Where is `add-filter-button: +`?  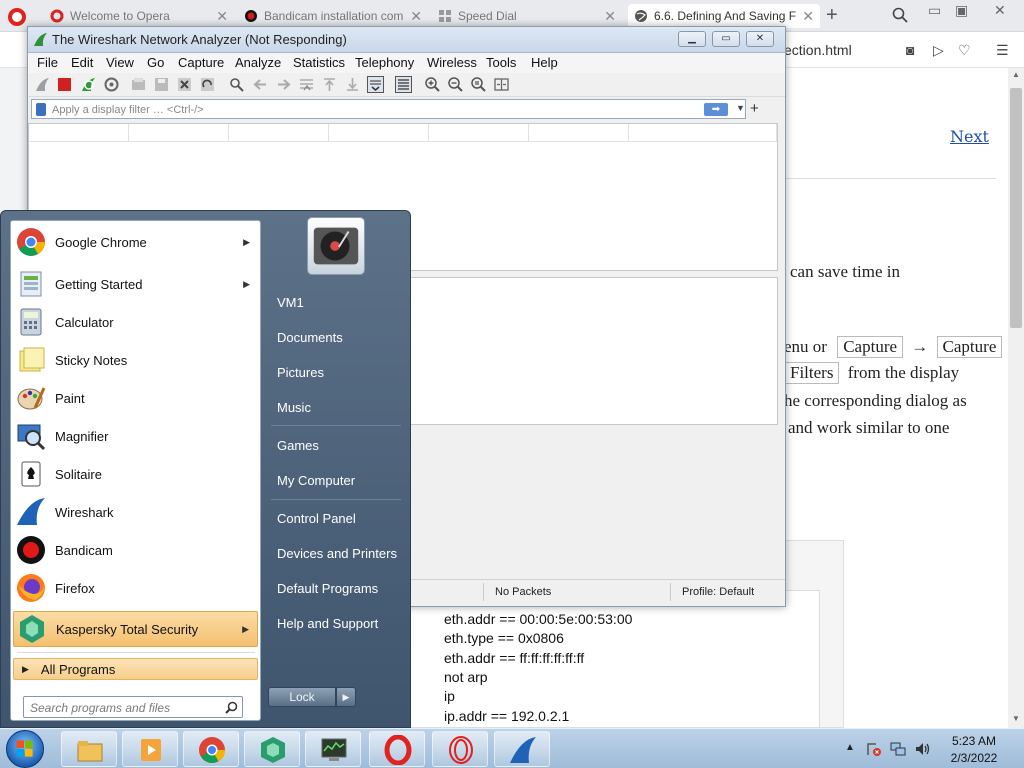
add-filter-button: + is located at coordinates (754, 108).